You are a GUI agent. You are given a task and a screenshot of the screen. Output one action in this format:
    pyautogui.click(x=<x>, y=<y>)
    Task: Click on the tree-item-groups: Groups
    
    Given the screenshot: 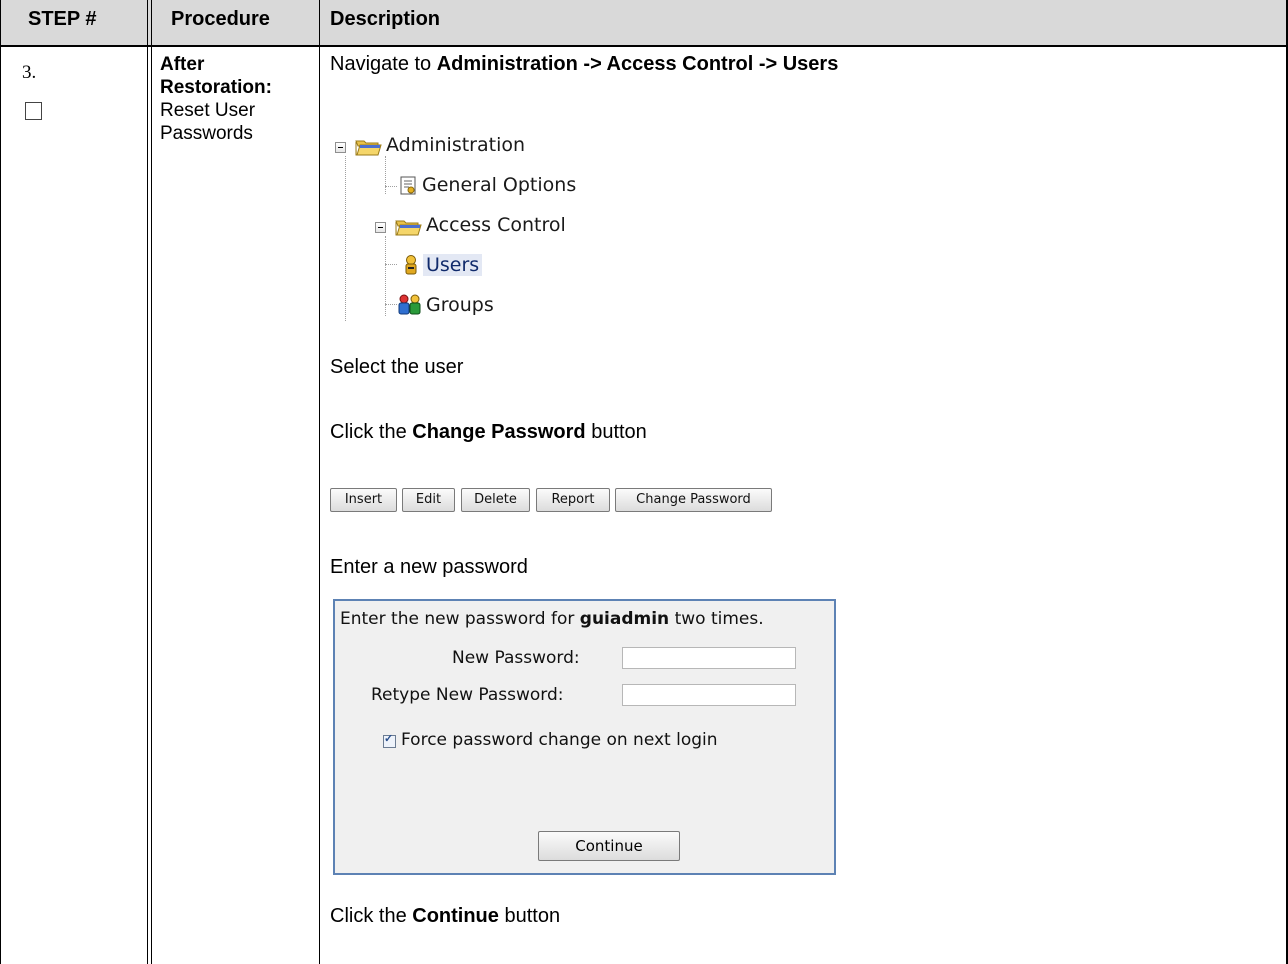 What is the action you would take?
    pyautogui.click(x=460, y=305)
    